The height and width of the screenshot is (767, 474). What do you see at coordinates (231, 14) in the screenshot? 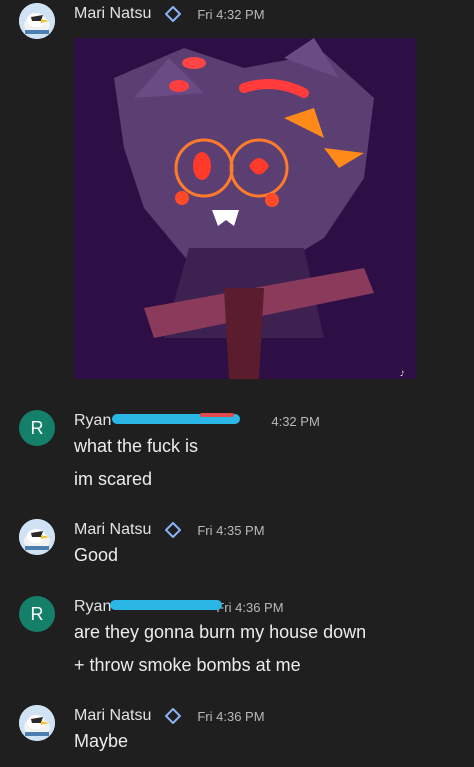
I see `timestamp: Fri 4:32 PM` at bounding box center [231, 14].